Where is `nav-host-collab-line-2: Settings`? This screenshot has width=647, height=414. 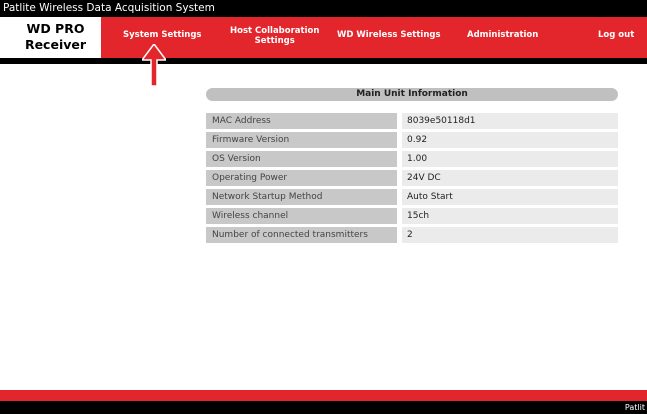
nav-host-collab-line-2: Settings is located at coordinates (274, 41).